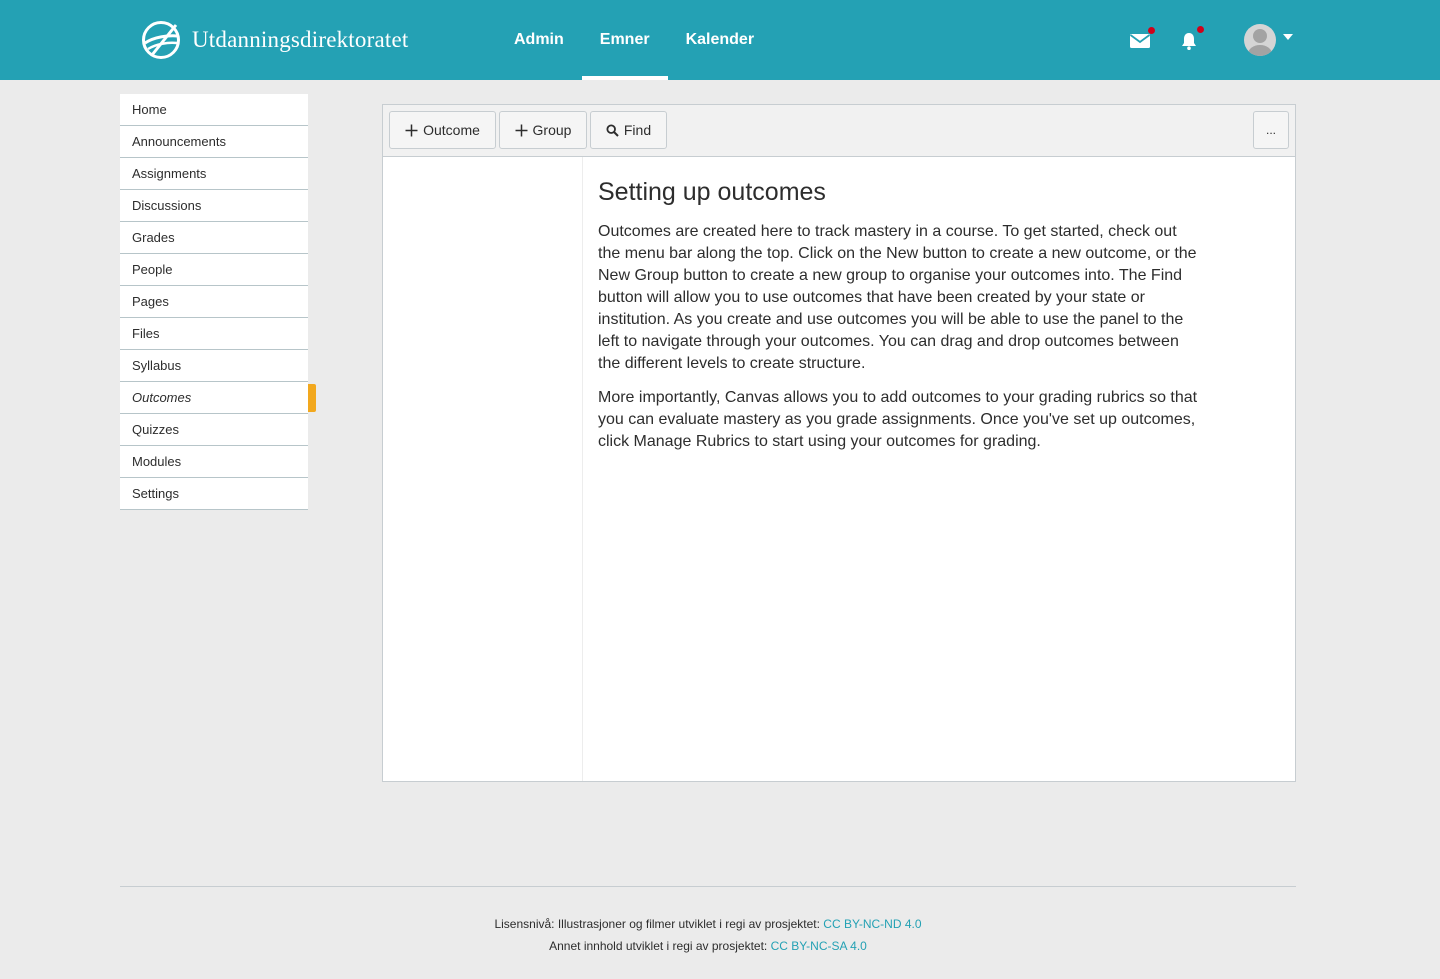 The height and width of the screenshot is (979, 1440). I want to click on user-avatar, so click(1260, 40).